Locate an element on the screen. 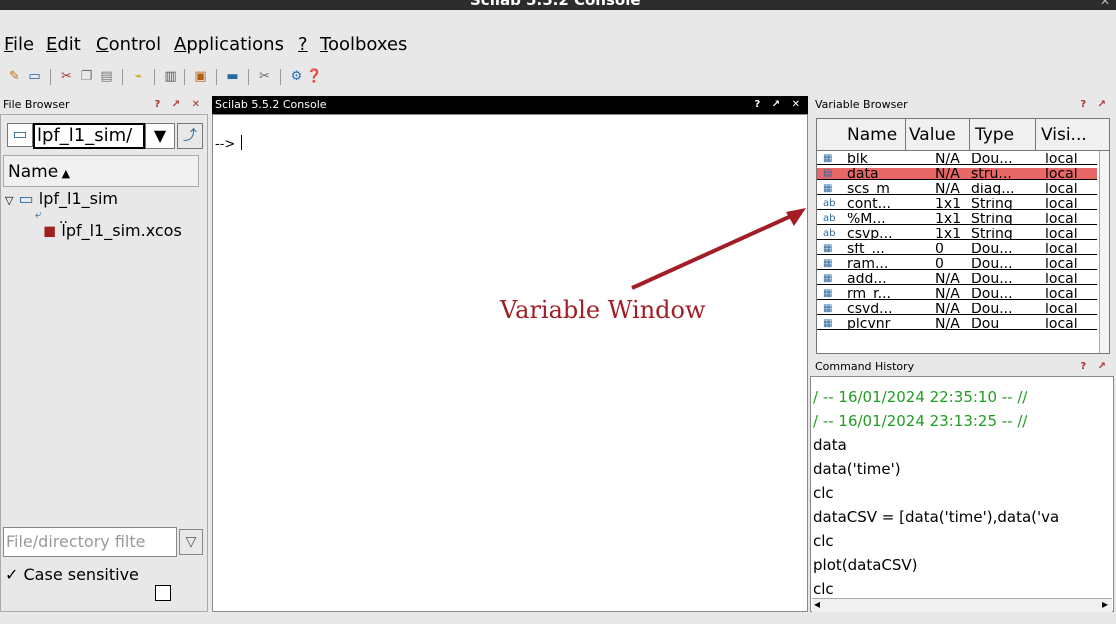  case-sensitive-row: ✓ Case sensitive is located at coordinates (72, 574).